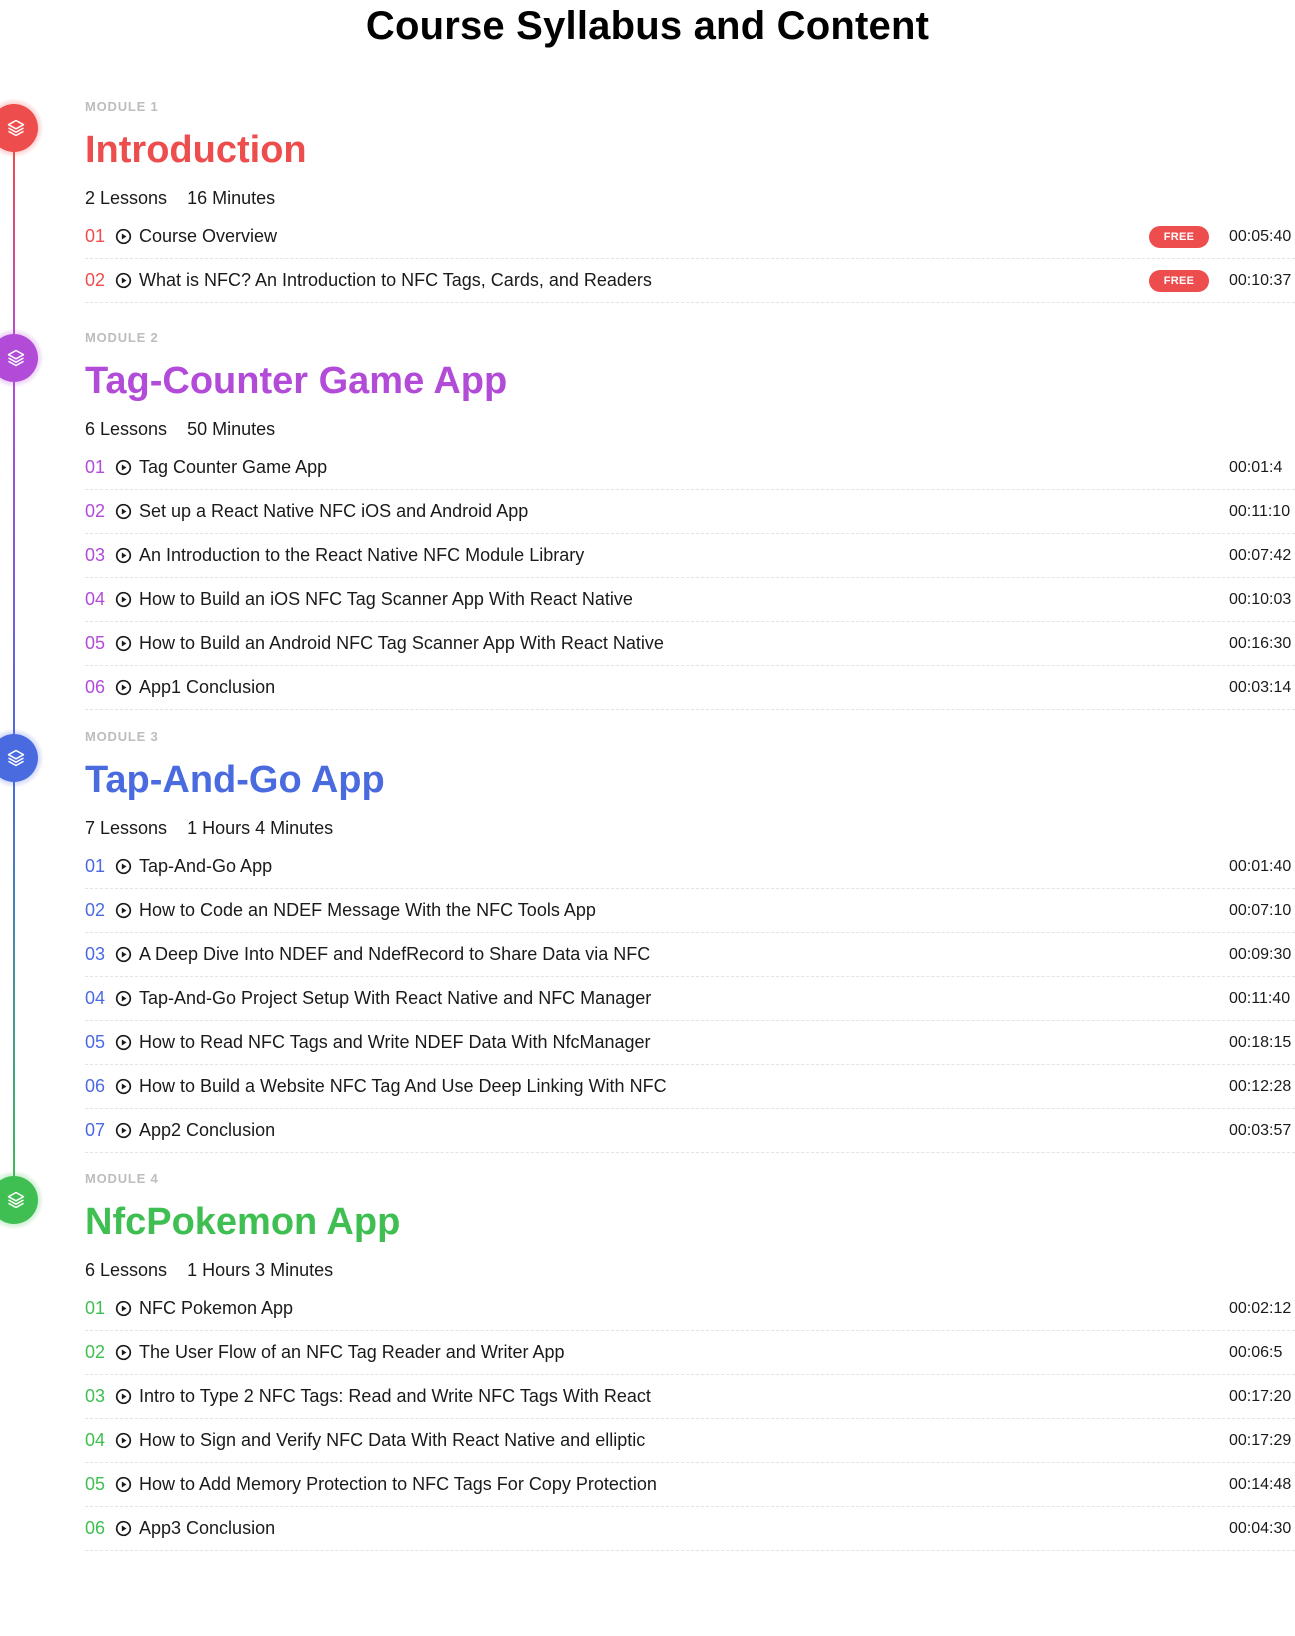 The width and height of the screenshot is (1295, 1636). Describe the element at coordinates (690, 468) in the screenshot. I see `lesson-row: 01 Tag Counter Game App 00:01:4` at that location.